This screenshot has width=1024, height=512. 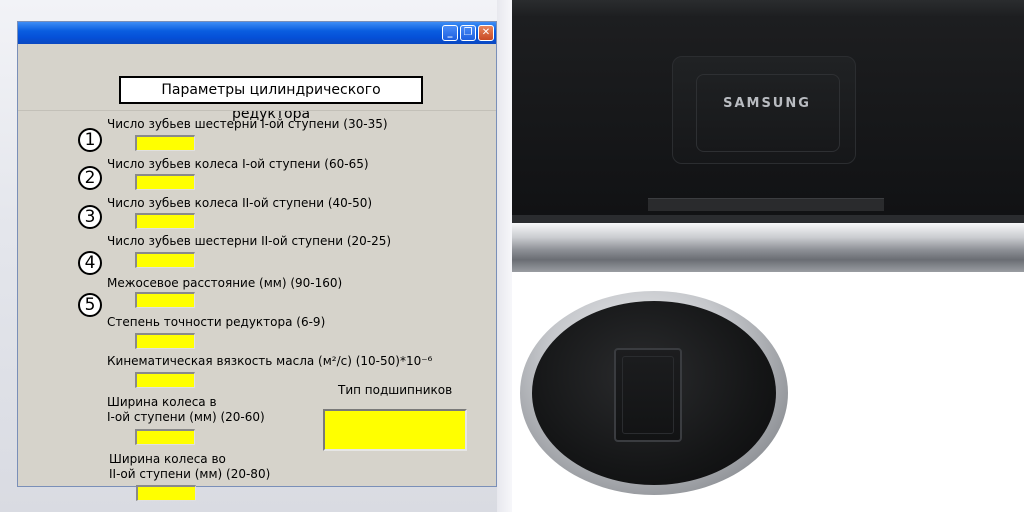 What do you see at coordinates (257, 110) in the screenshot?
I see `title-divider` at bounding box center [257, 110].